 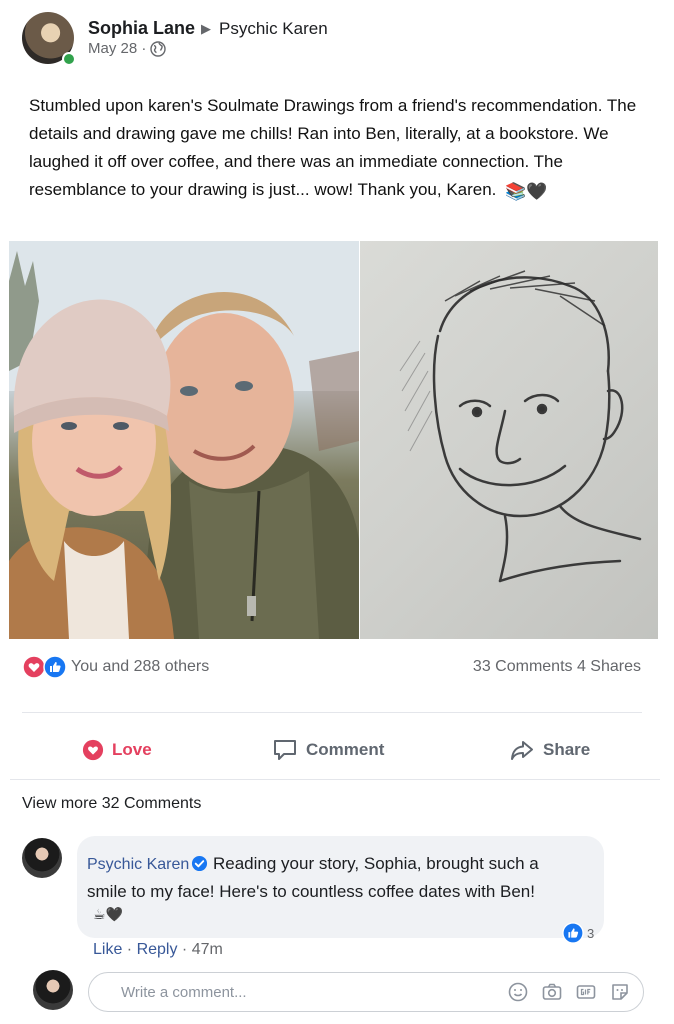 What do you see at coordinates (567, 749) in the screenshot?
I see `share-label: Share` at bounding box center [567, 749].